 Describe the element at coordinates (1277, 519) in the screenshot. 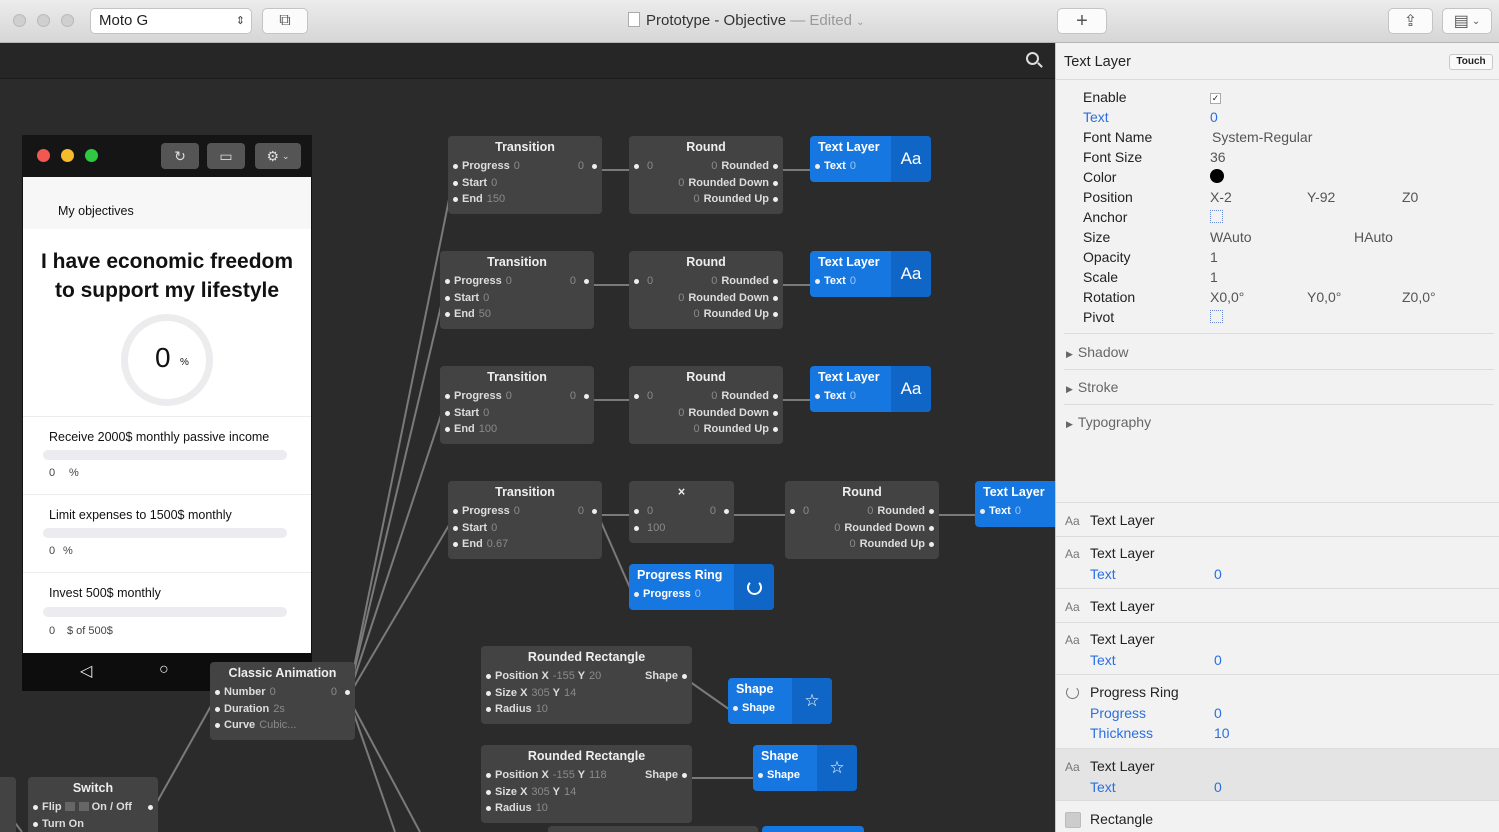

I see `layer-row: Aa Text Layer` at that location.